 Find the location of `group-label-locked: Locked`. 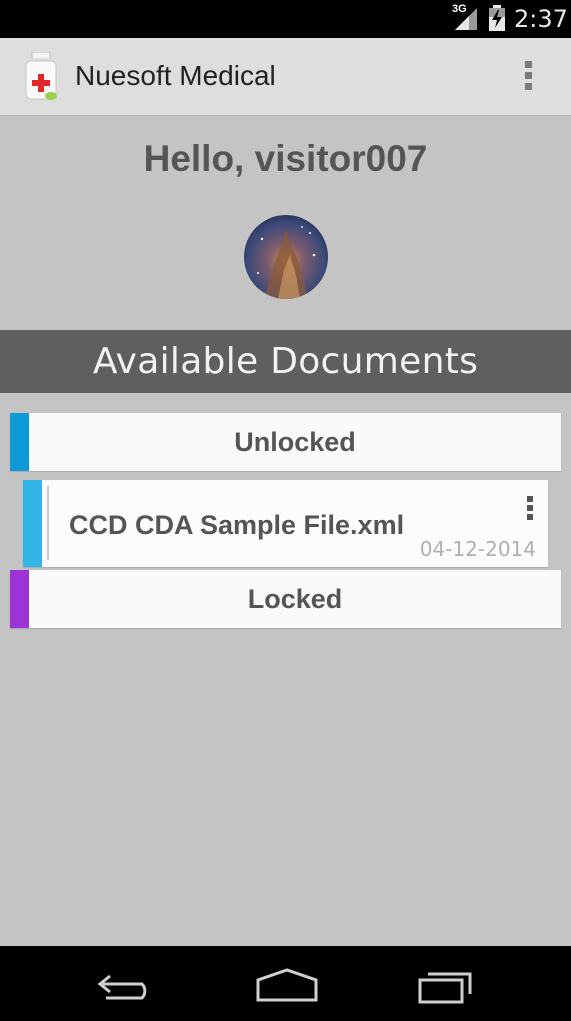

group-label-locked: Locked is located at coordinates (295, 599).